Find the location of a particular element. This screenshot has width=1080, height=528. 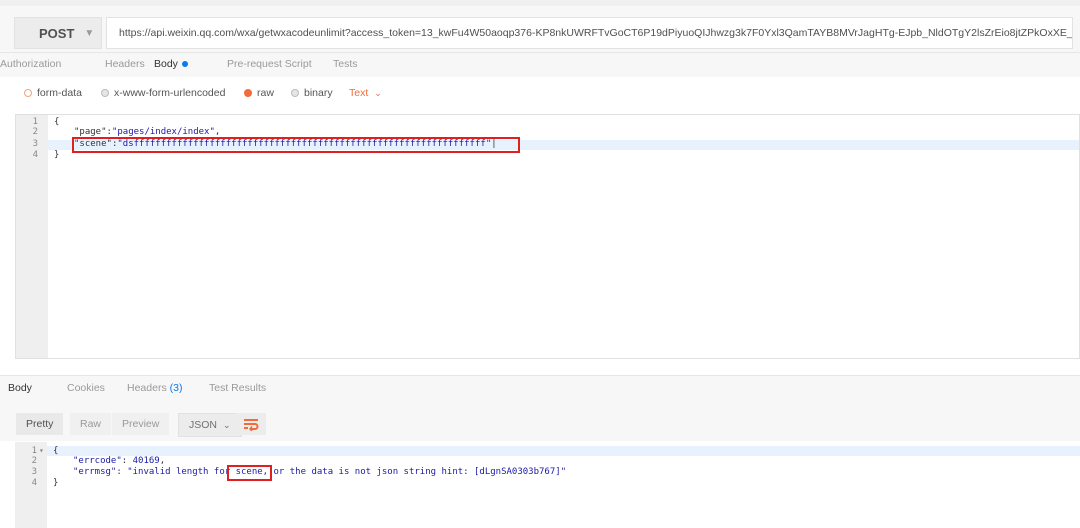

json-key: "errcode" is located at coordinates (97, 461).